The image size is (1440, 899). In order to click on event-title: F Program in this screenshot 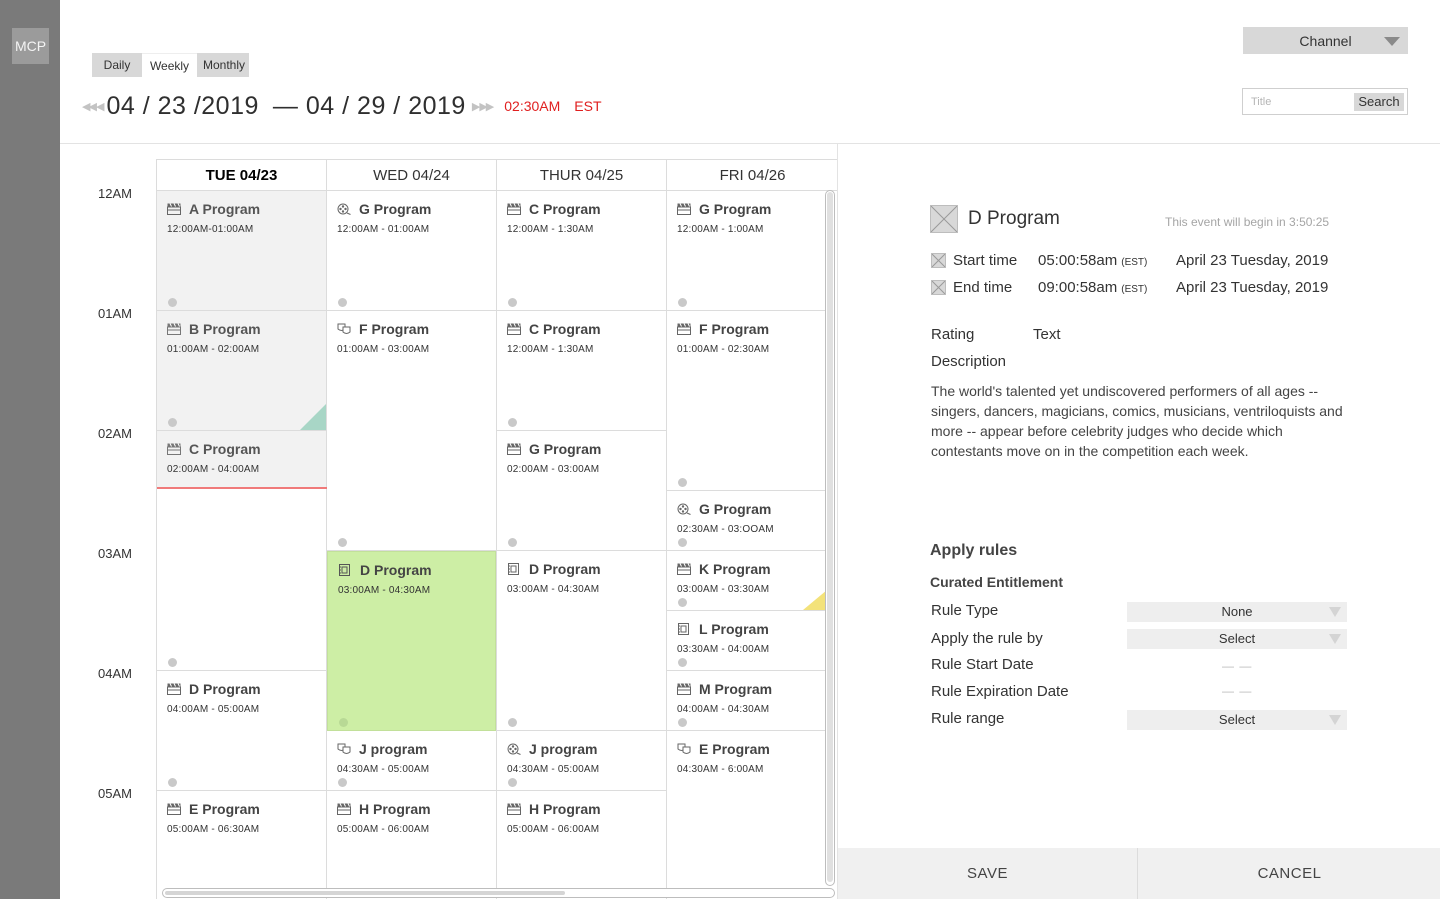, I will do `click(734, 329)`.